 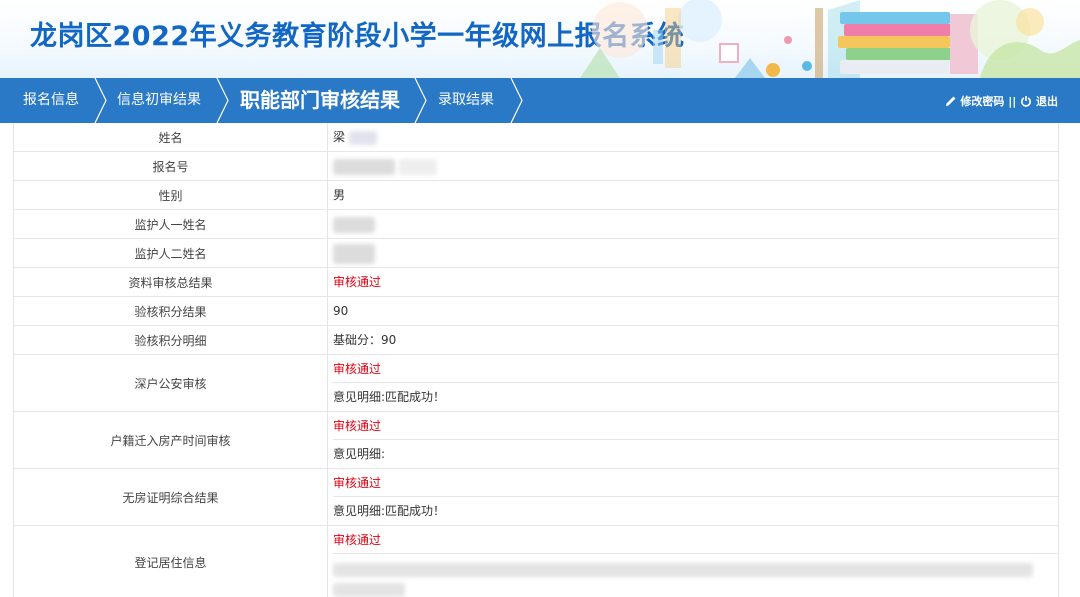 What do you see at coordinates (536, 311) in the screenshot?
I see `table-row: 验核积分结果 90` at bounding box center [536, 311].